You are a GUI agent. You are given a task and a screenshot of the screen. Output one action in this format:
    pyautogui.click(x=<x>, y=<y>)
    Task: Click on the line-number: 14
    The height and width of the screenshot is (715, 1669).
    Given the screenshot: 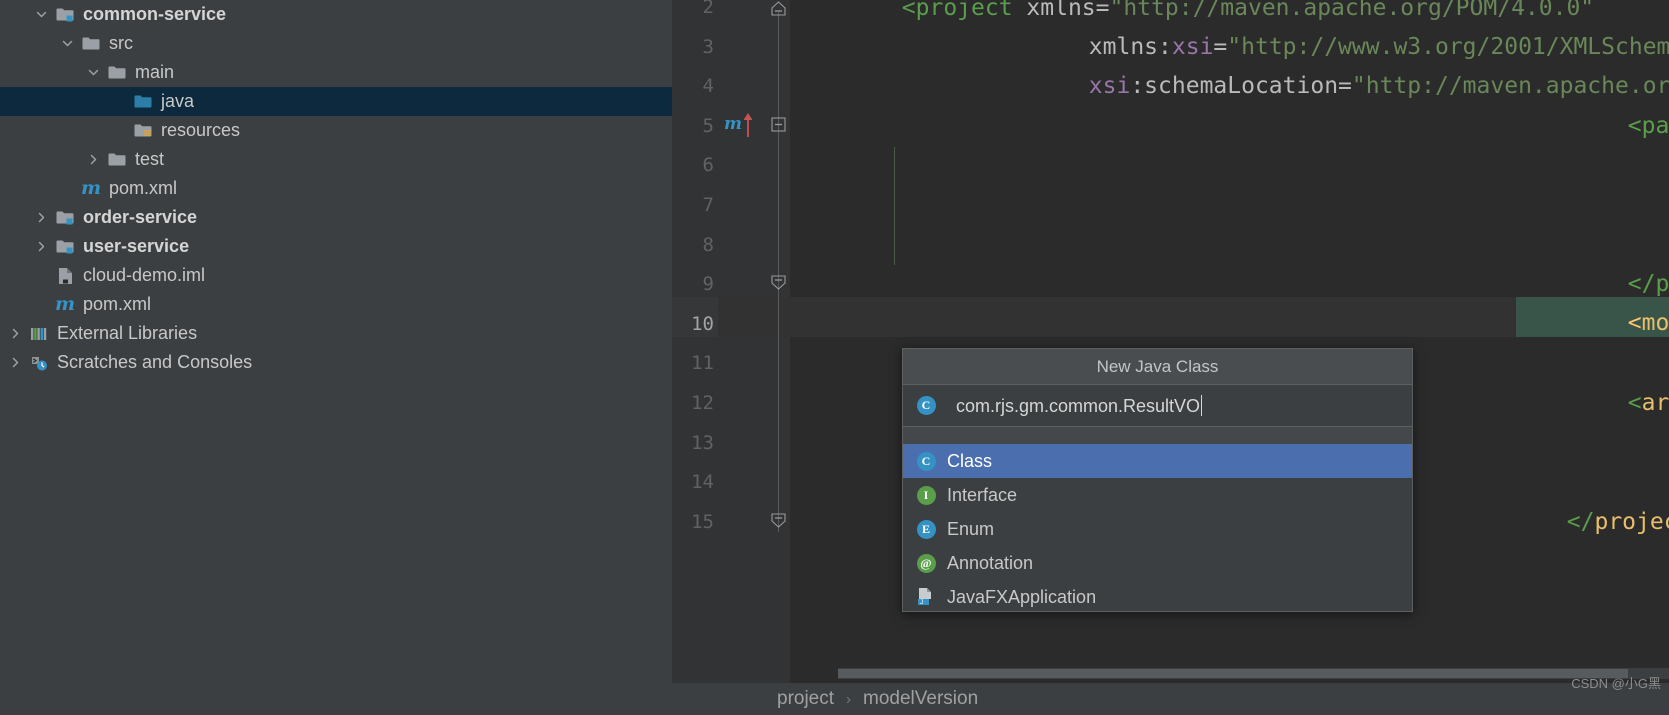 What is the action you would take?
    pyautogui.click(x=702, y=482)
    